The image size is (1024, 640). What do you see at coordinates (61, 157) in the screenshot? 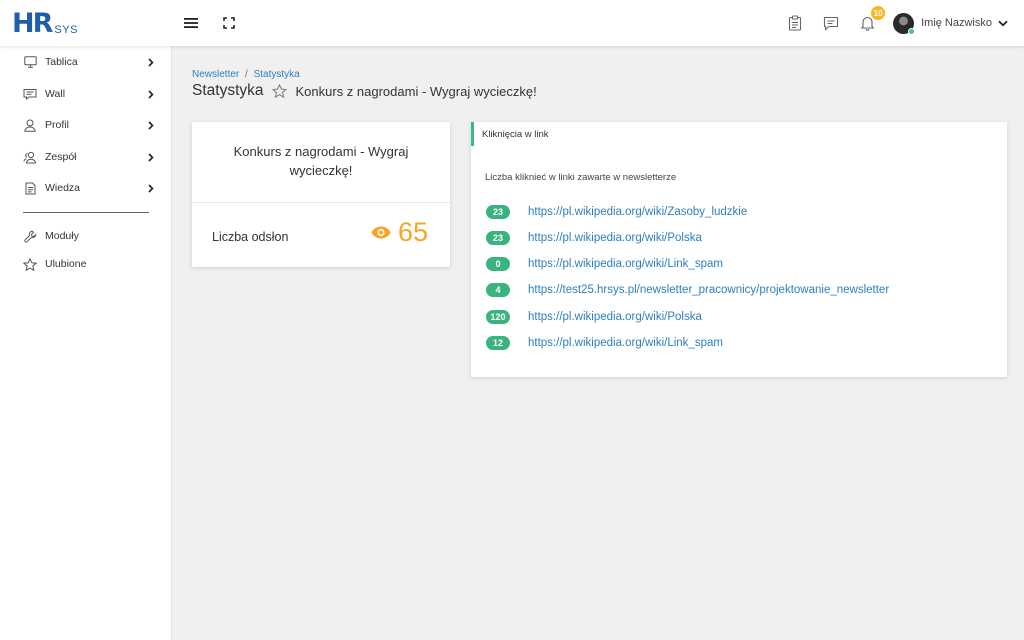
I see `sidebar-item-label: Zespół` at bounding box center [61, 157].